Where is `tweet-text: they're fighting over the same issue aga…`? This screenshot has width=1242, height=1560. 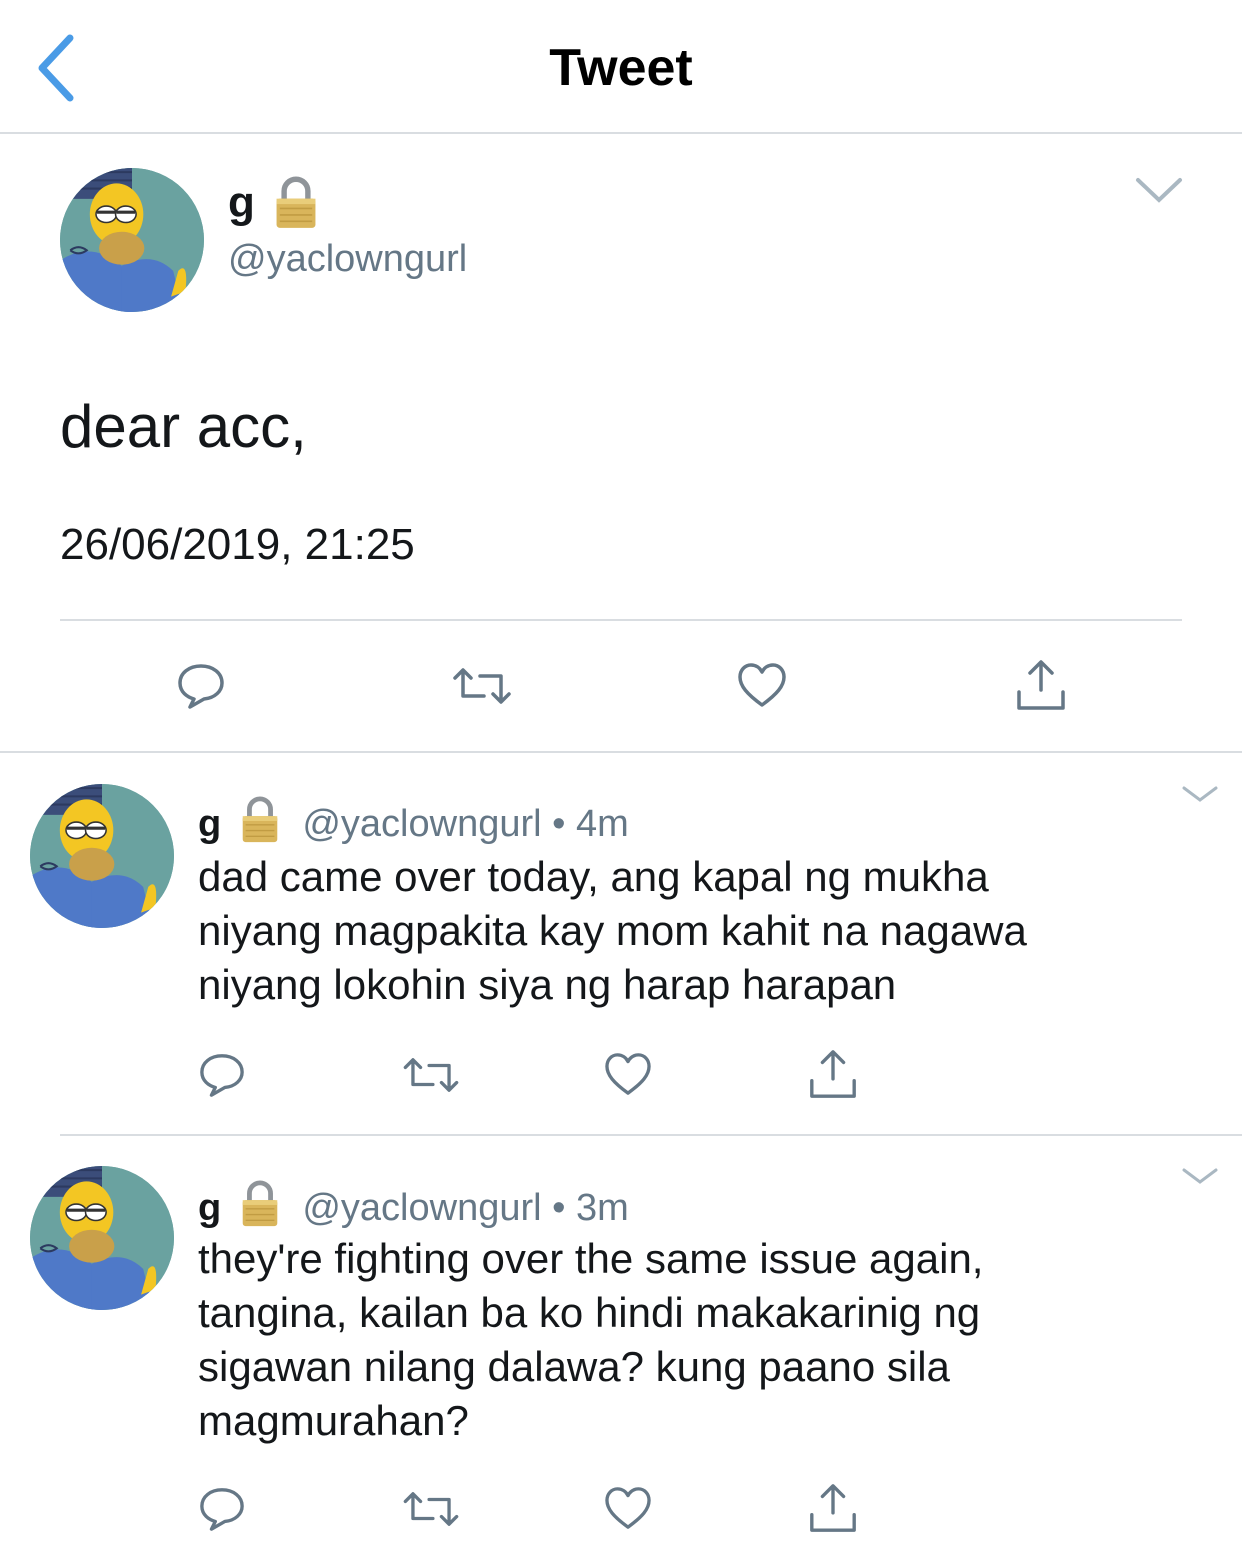 tweet-text: they're fighting over the same issue aga… is located at coordinates (591, 1339).